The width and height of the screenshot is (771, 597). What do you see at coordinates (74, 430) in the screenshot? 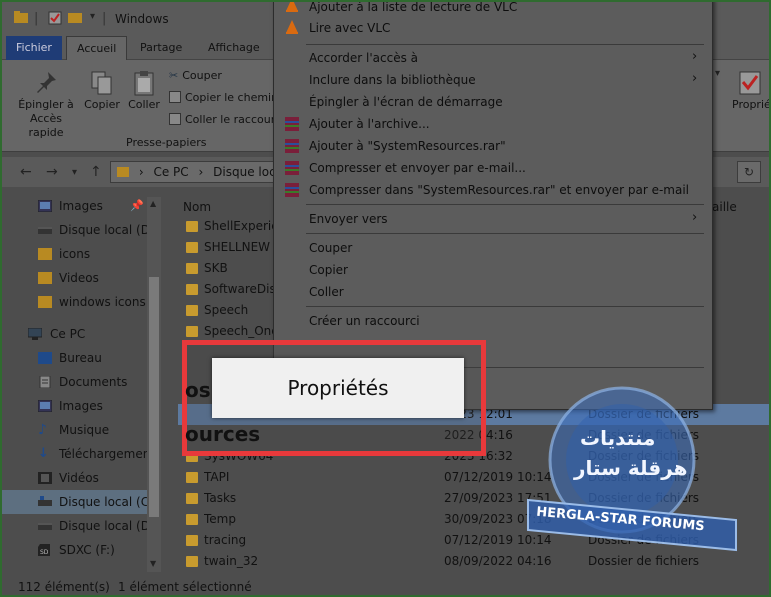
I see `nav-item-music: ♪ Musique` at bounding box center [74, 430].